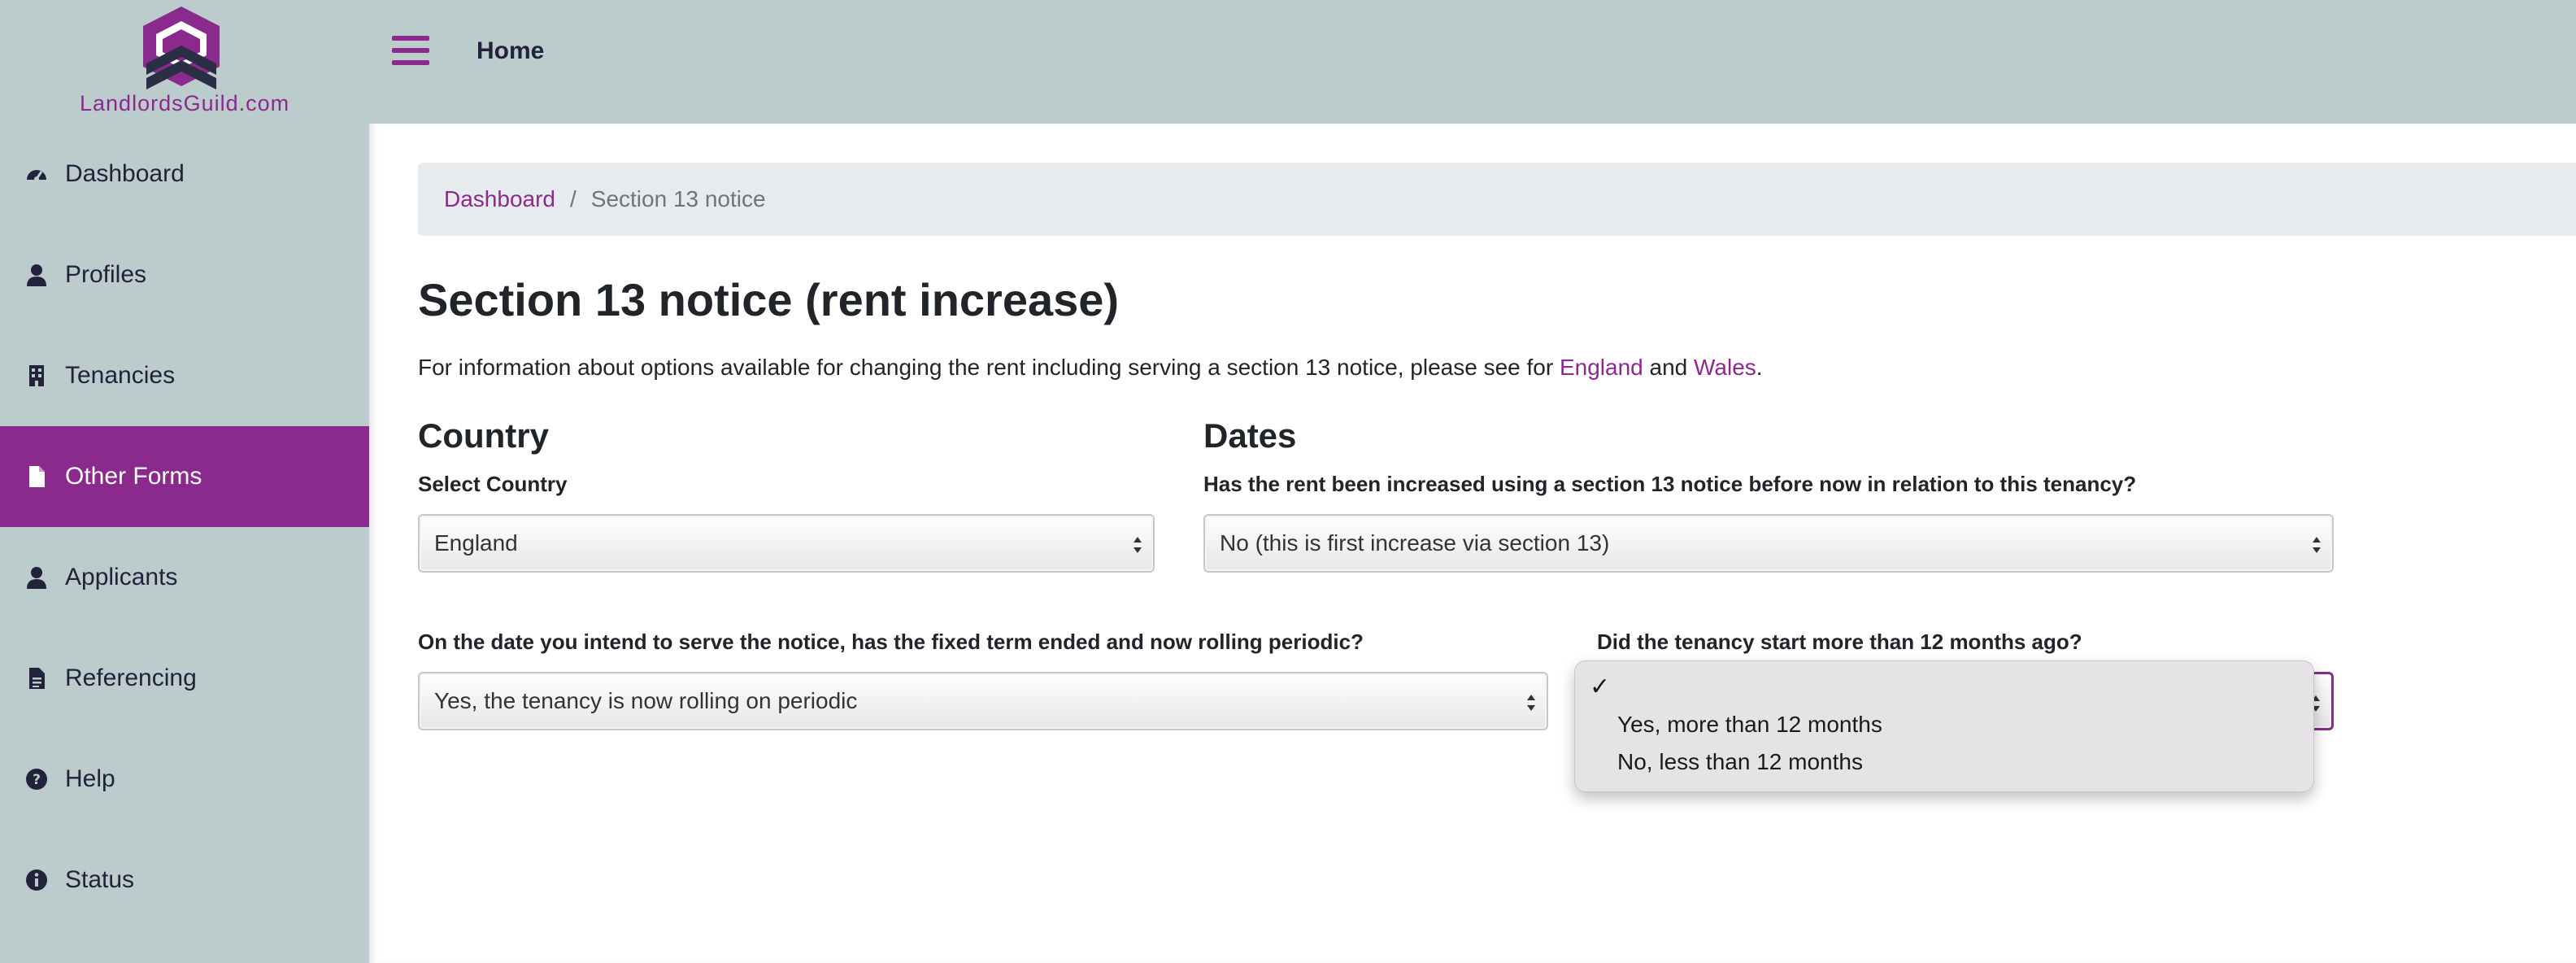  What do you see at coordinates (1250, 436) in the screenshot?
I see `dates-heading: Dates` at bounding box center [1250, 436].